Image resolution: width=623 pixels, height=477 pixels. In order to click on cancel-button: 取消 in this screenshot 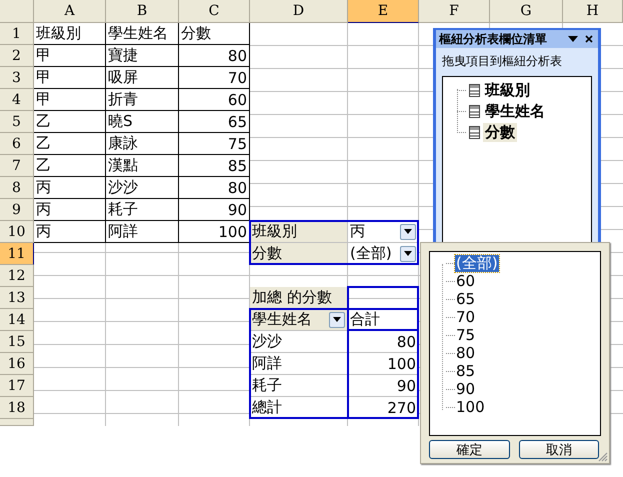, I will do `click(558, 449)`.